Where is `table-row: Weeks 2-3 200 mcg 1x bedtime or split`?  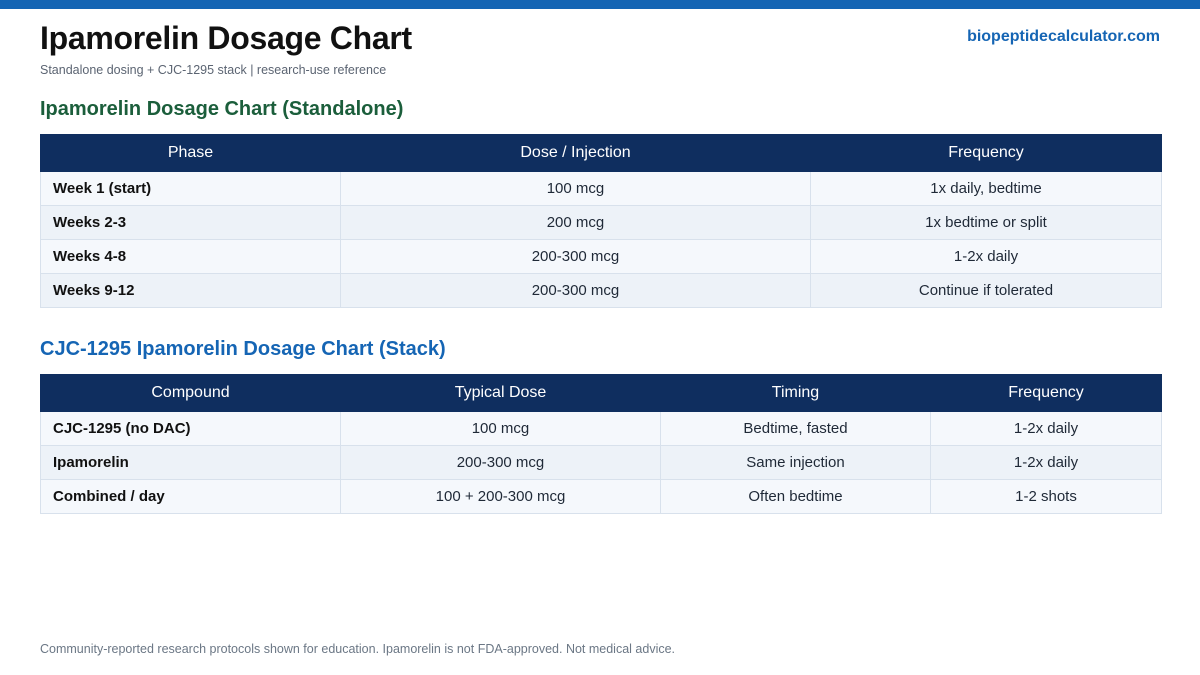
table-row: Weeks 2-3 200 mcg 1x bedtime or split is located at coordinates (601, 222).